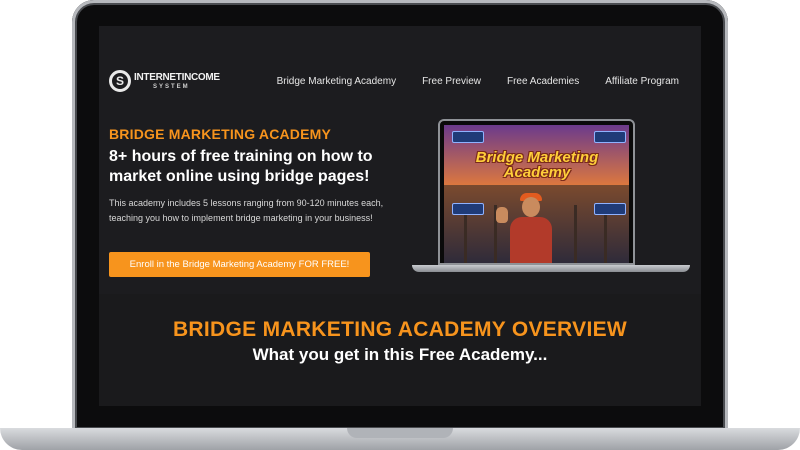 Image resolution: width=800 pixels, height=450 pixels. Describe the element at coordinates (502, 215) in the screenshot. I see `waving-hand` at that location.